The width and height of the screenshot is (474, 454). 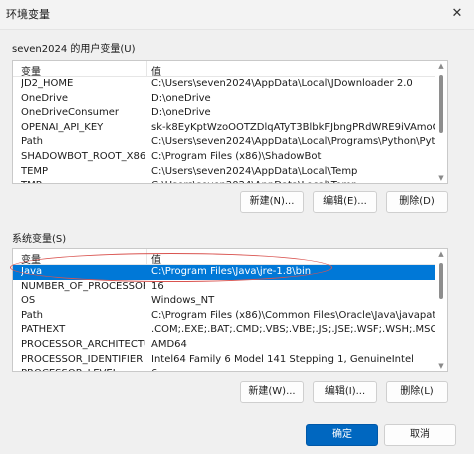 What do you see at coordinates (39, 239) in the screenshot?
I see `system-variables-label: 系统变量(S)` at bounding box center [39, 239].